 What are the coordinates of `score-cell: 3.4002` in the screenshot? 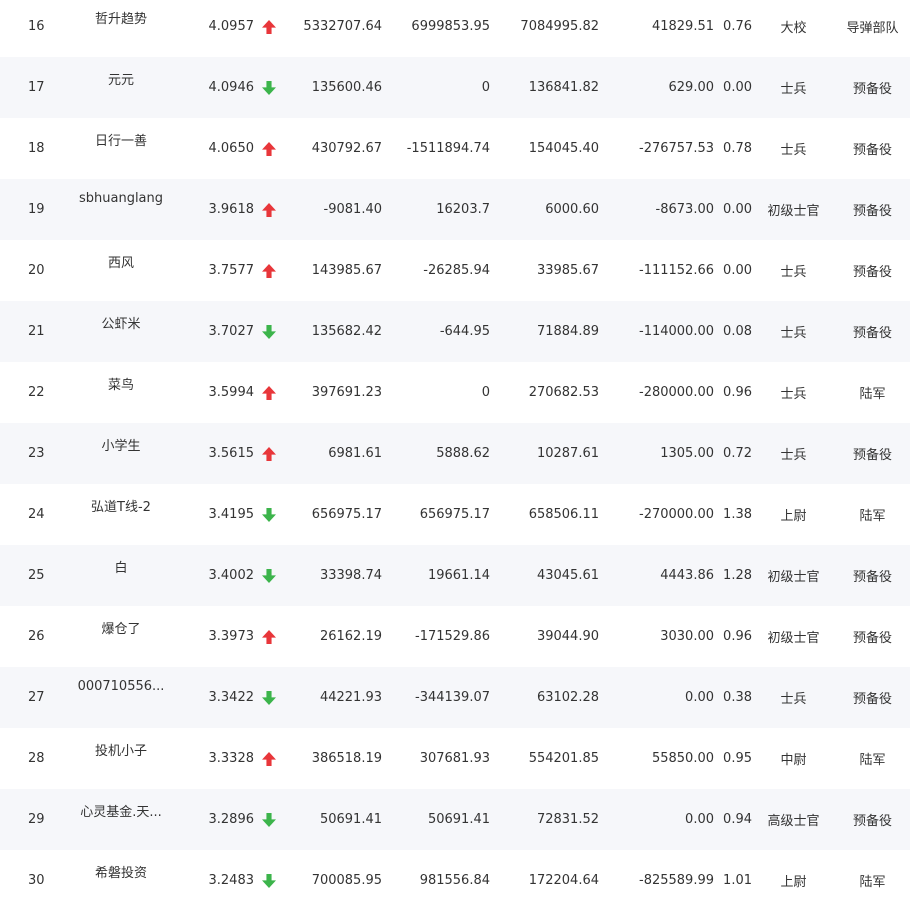 It's located at (214, 575).